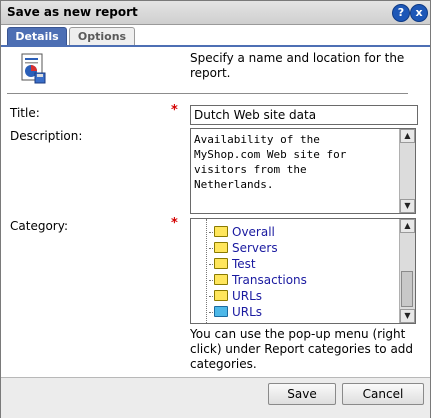 This screenshot has height=418, width=431. I want to click on tree-item: Transactions, so click(258, 280).